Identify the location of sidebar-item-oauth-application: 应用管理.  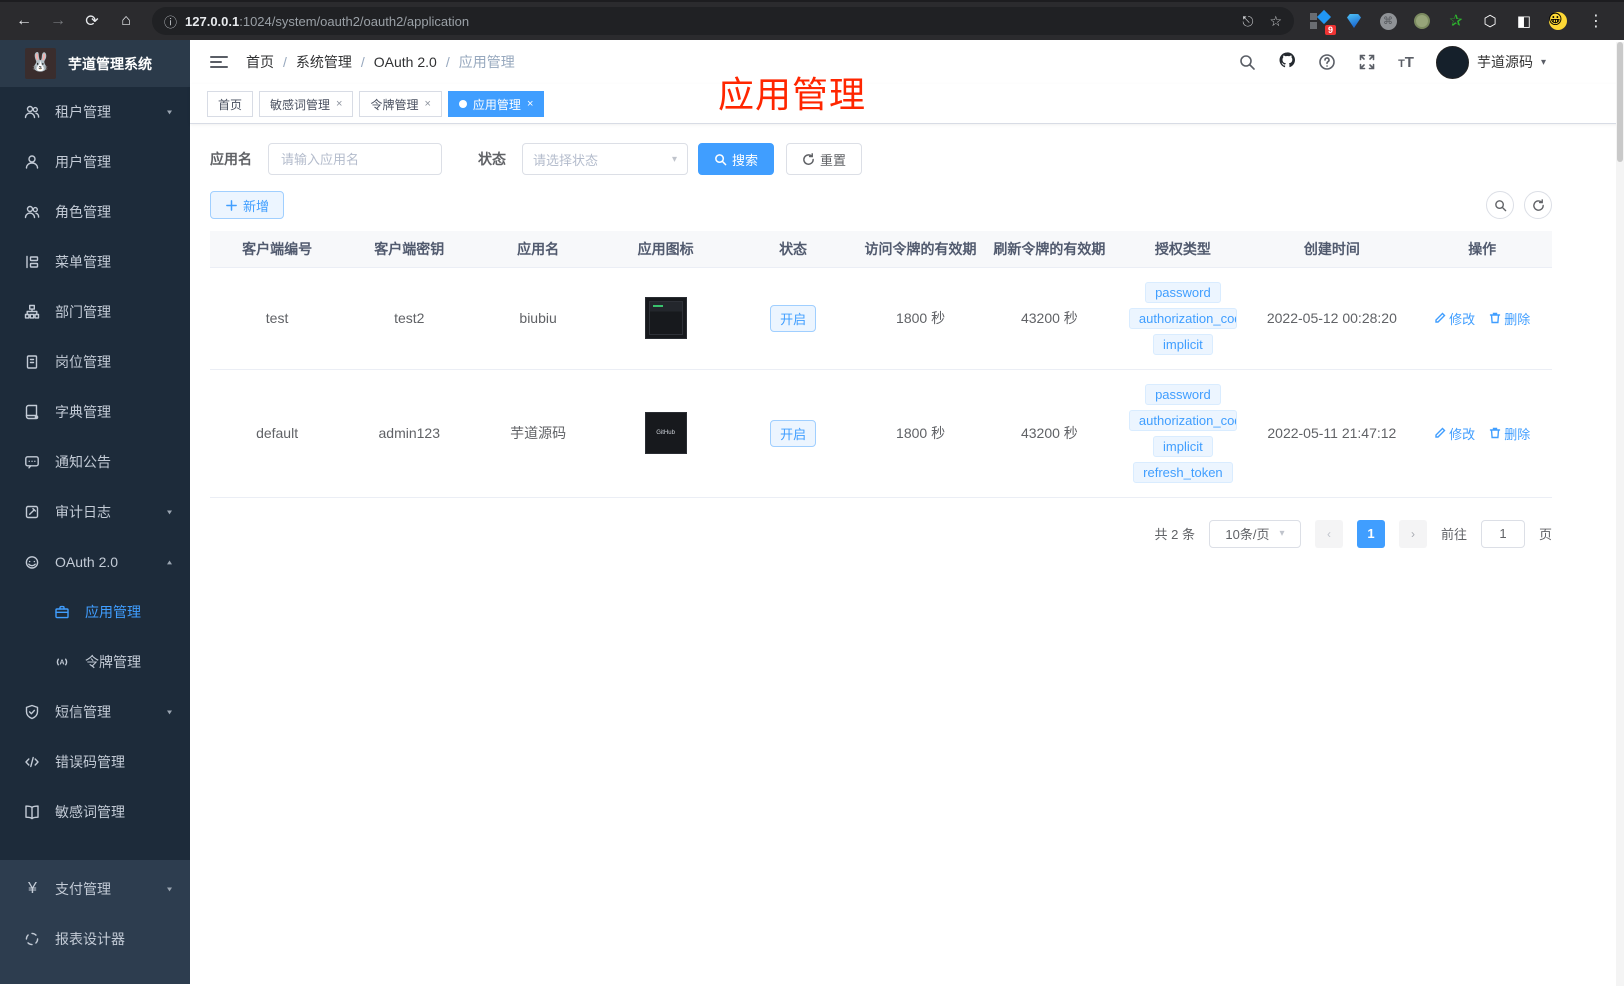
(95, 612).